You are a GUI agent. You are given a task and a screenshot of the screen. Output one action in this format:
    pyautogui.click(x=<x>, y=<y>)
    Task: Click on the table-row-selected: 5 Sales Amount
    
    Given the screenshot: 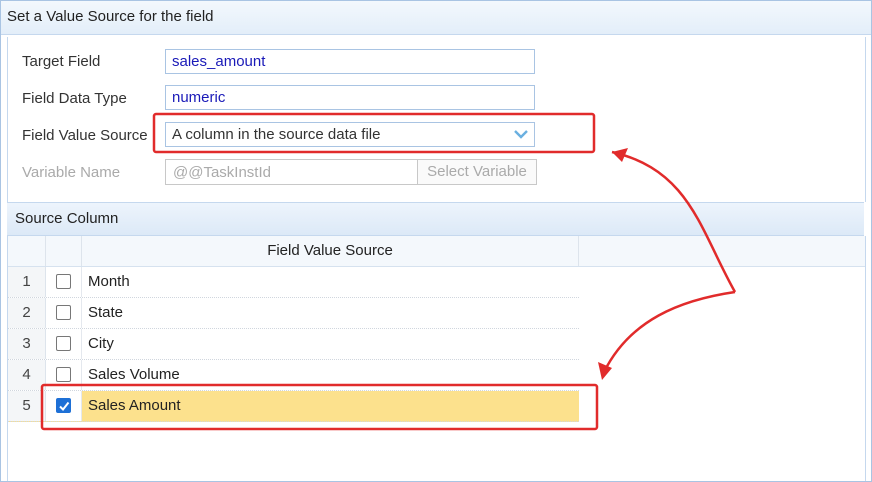 What is the action you would take?
    pyautogui.click(x=293, y=406)
    